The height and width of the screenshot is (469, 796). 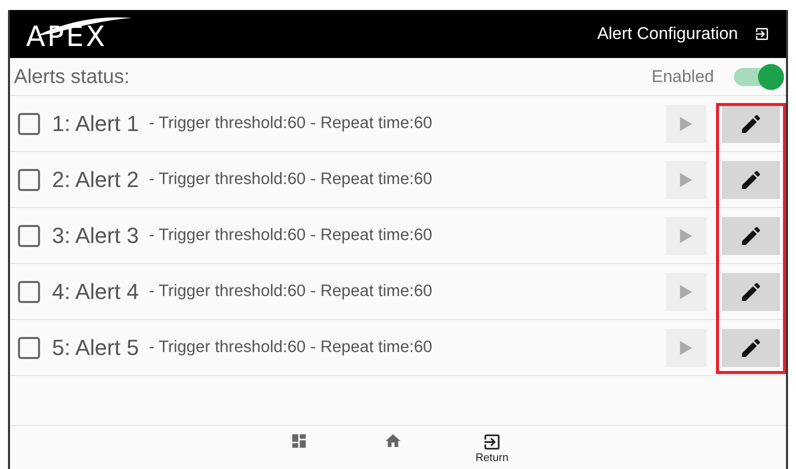 I want to click on screen-title: Alert Configuration, so click(x=667, y=34).